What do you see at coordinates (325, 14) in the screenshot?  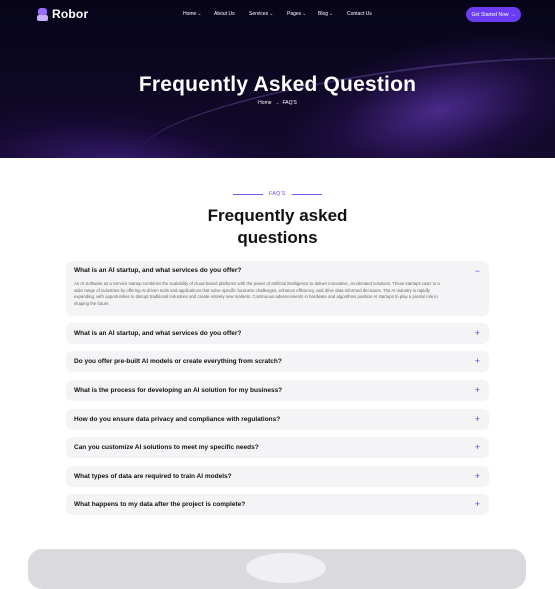 I see `nav-item-blog: Blog ⌄` at bounding box center [325, 14].